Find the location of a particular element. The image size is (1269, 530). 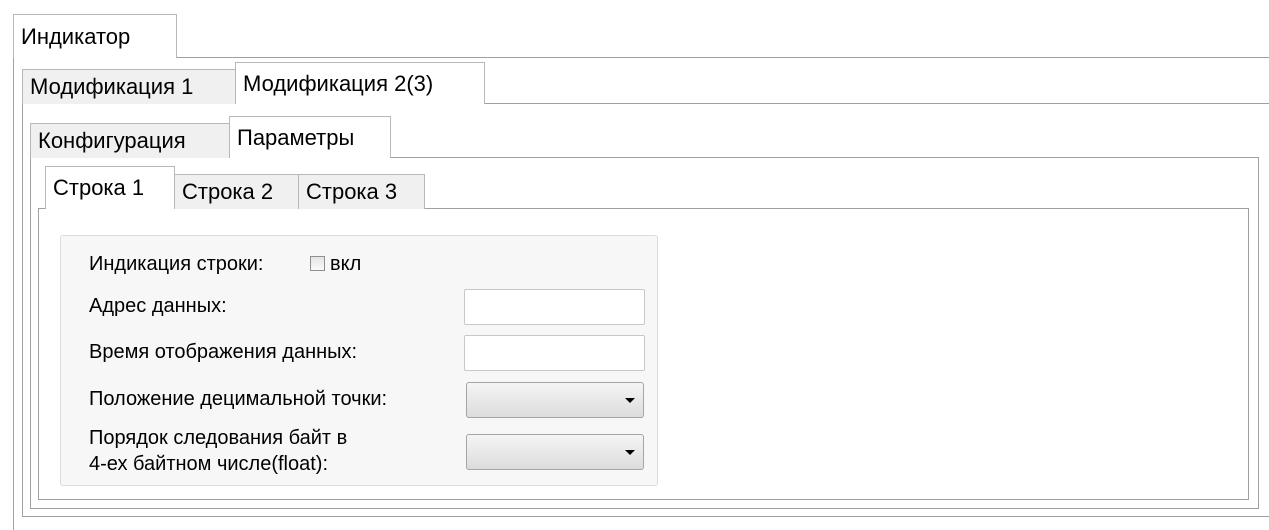

tab-indicator-label: Индикатор is located at coordinates (76, 36).